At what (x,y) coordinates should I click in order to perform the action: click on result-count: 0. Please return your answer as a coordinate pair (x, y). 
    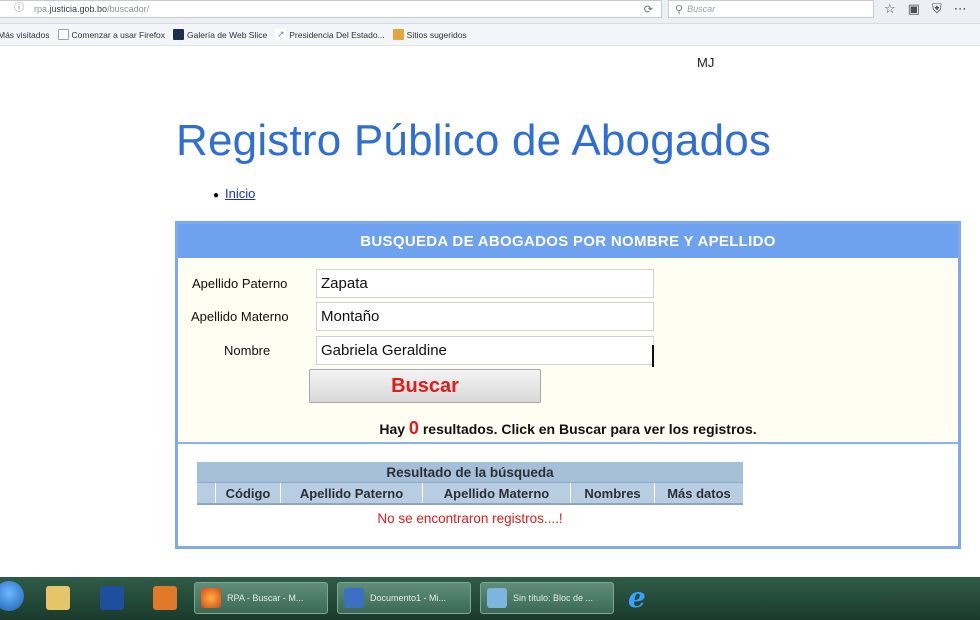
    Looking at the image, I should click on (413, 428).